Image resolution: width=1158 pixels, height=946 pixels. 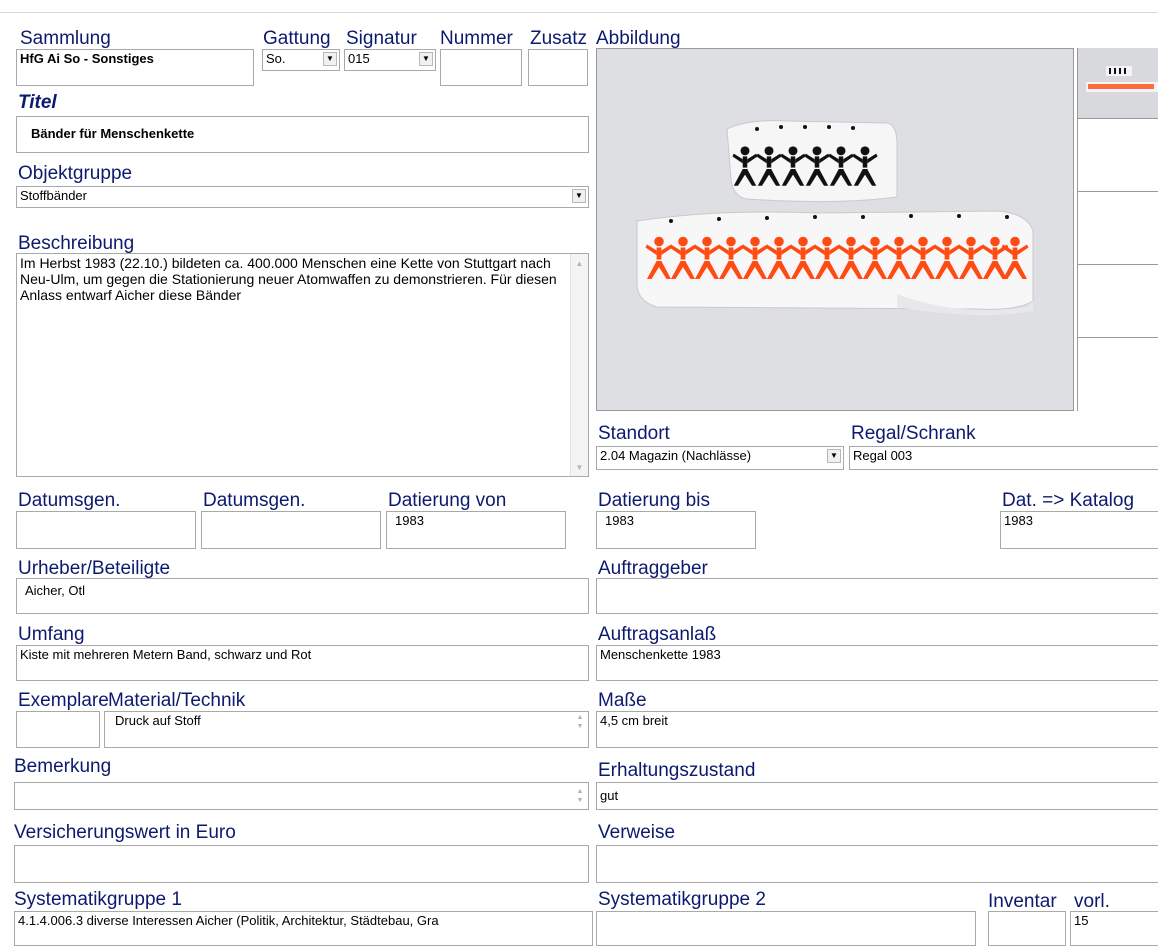 What do you see at coordinates (877, 729) in the screenshot?
I see `masse-field: 4,5 cm breit` at bounding box center [877, 729].